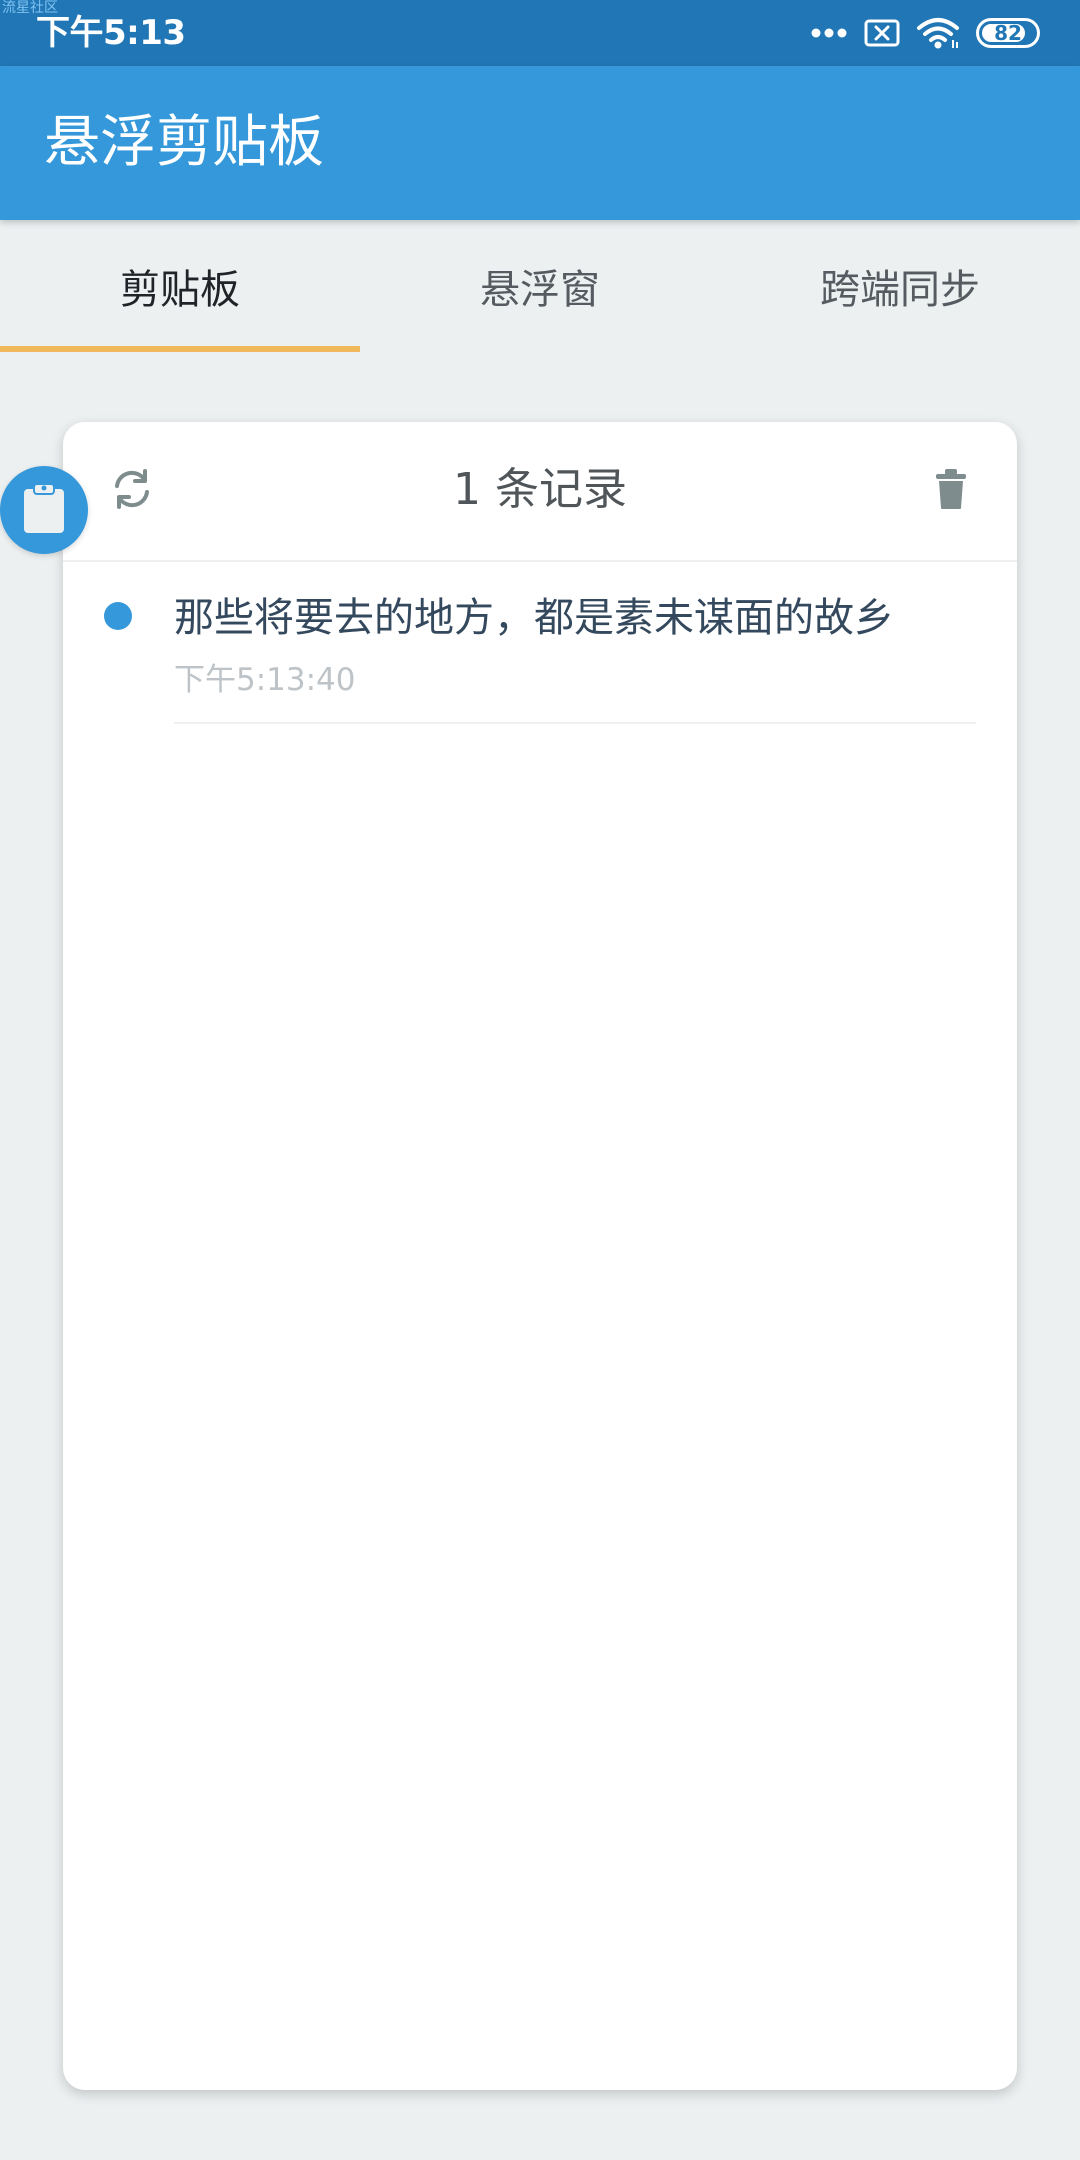 The image size is (1080, 2160). I want to click on more-dots-icon, so click(829, 33).